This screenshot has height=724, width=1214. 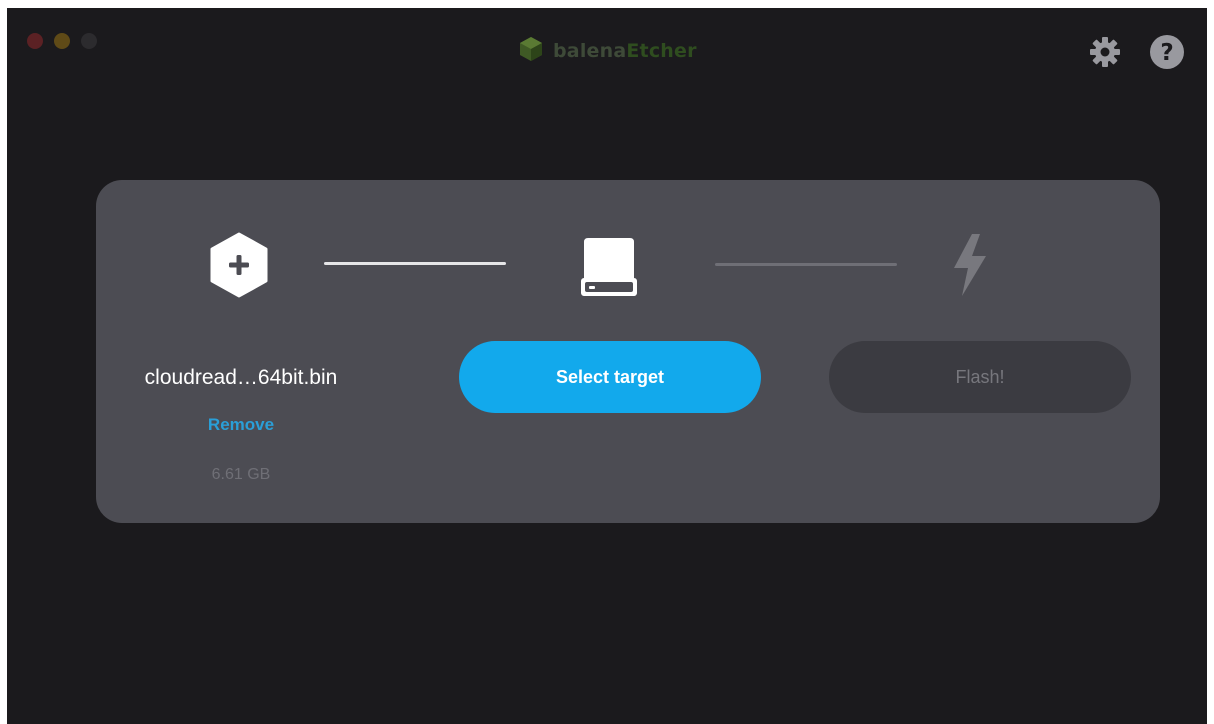 I want to click on gear-icon, so click(x=1105, y=52).